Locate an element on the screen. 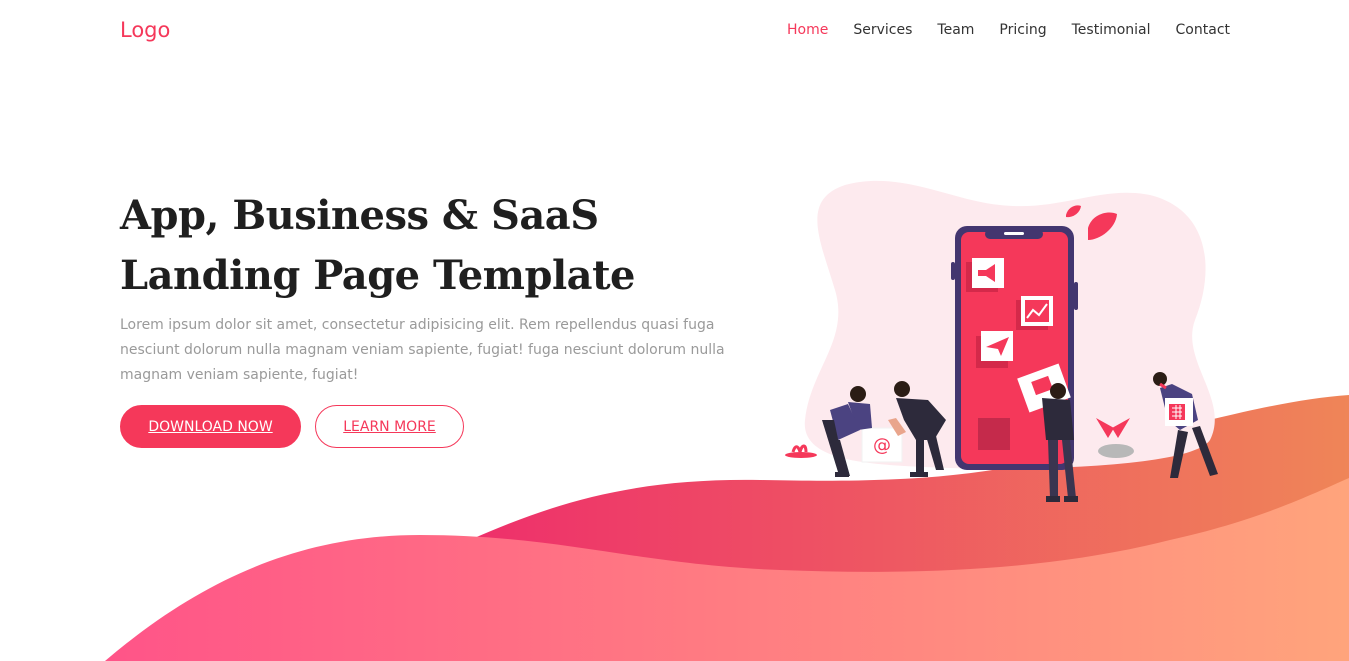  nav-link-contact: Contact is located at coordinates (1203, 30).